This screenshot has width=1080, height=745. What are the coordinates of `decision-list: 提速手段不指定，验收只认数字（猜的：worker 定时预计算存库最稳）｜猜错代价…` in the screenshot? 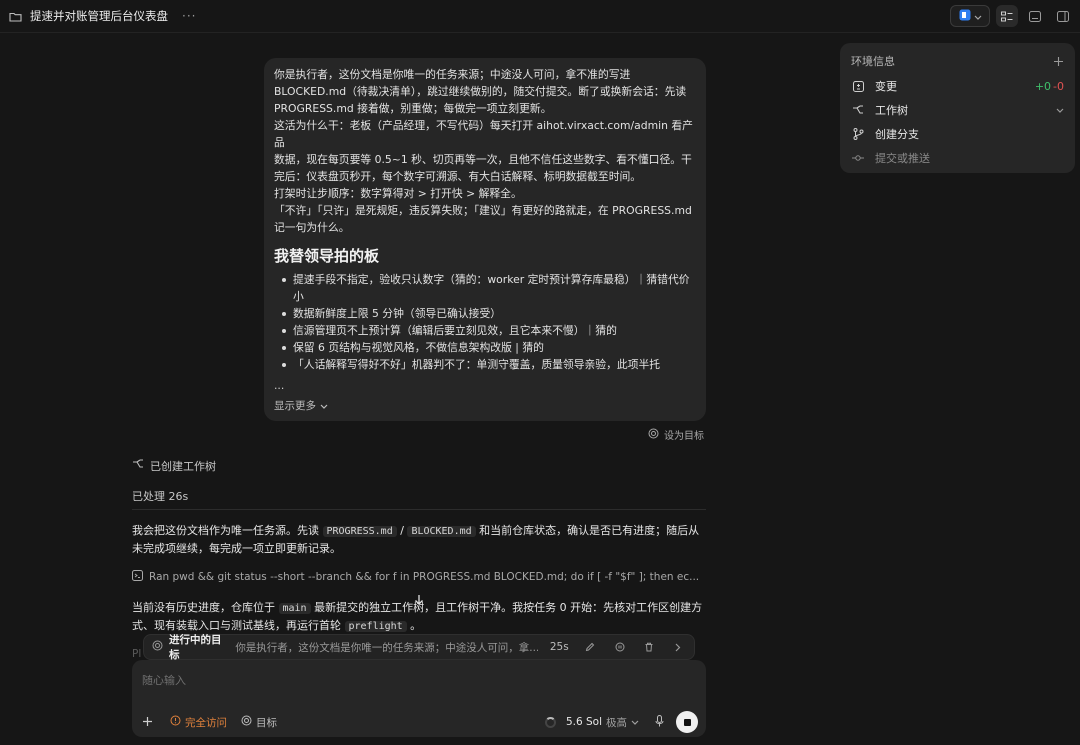 It's located at (485, 322).